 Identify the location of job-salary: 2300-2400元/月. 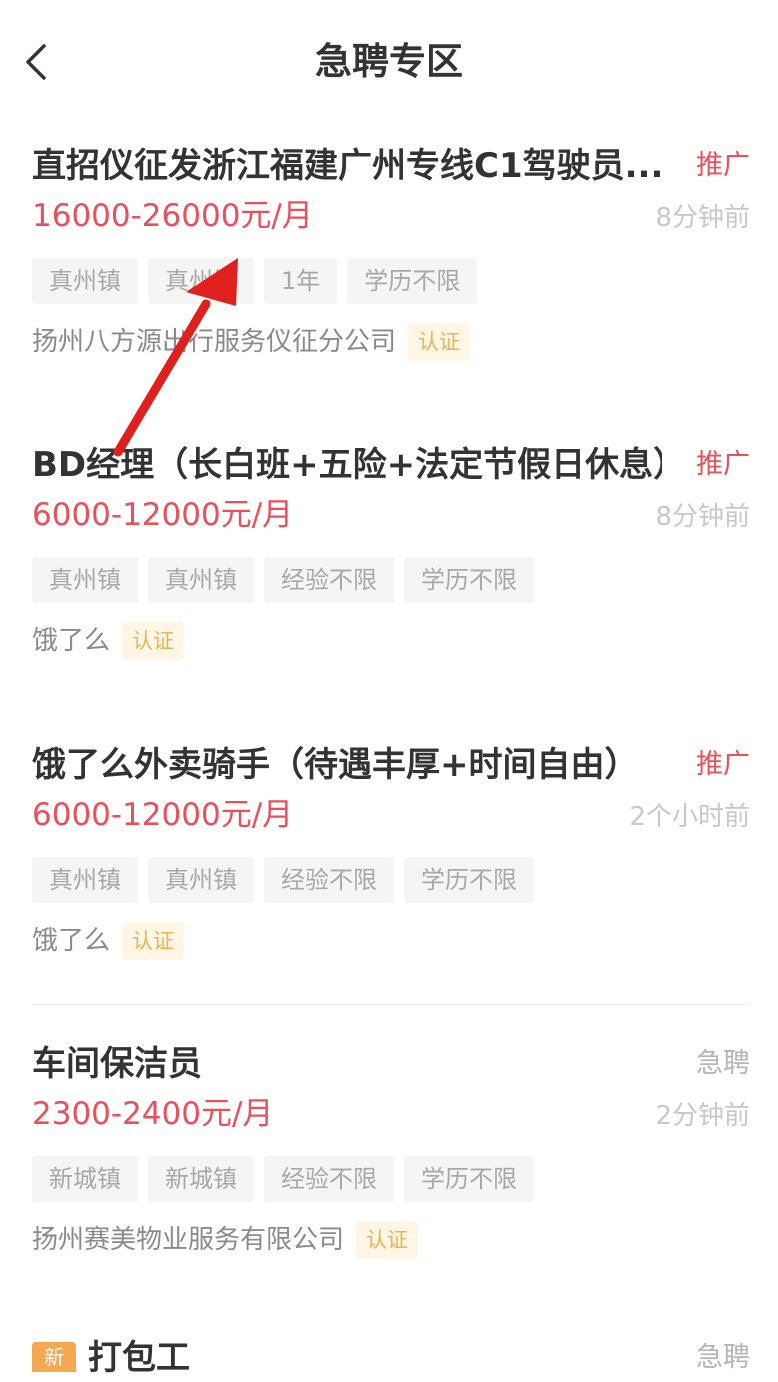
(153, 1114).